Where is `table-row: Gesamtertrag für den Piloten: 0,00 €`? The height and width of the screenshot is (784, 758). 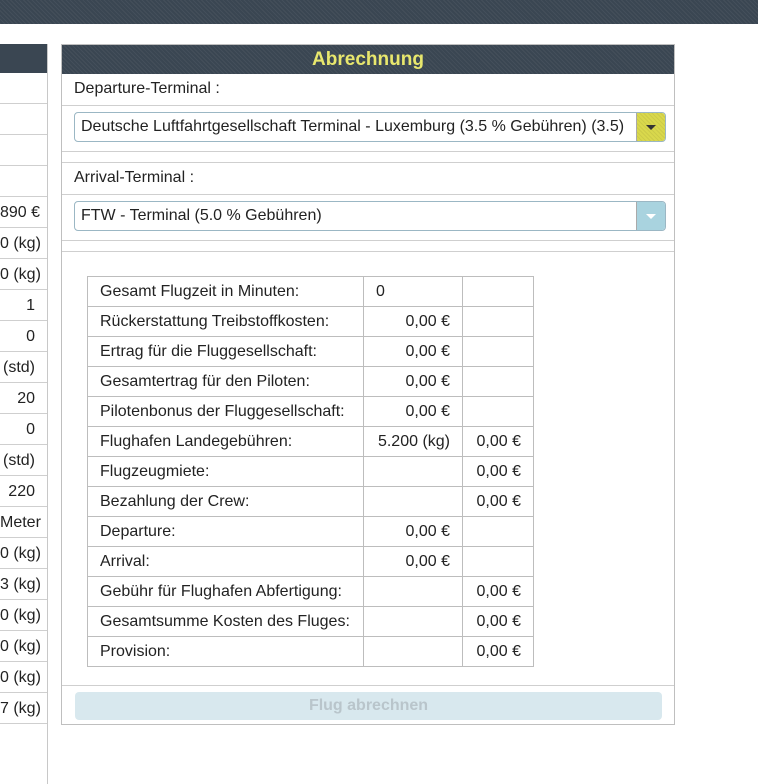
table-row: Gesamtertrag für den Piloten: 0,00 € is located at coordinates (310, 381).